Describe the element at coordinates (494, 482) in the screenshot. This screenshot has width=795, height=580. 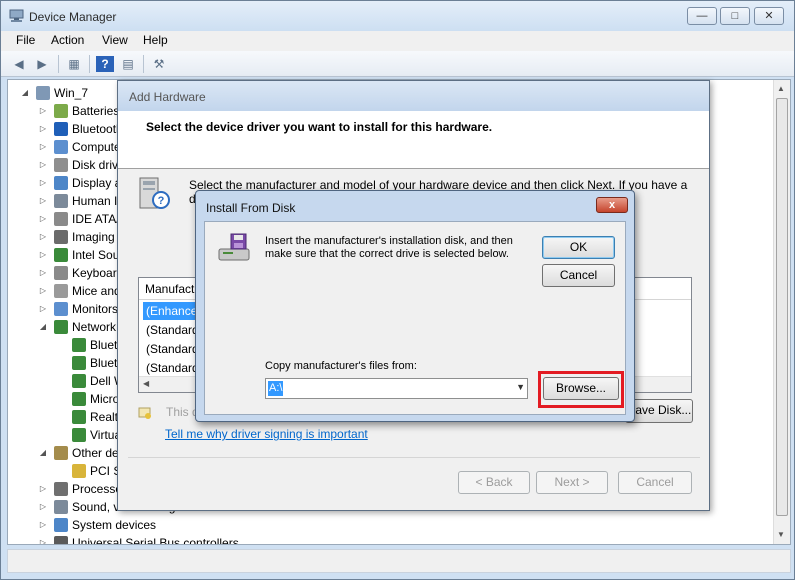
I see `back-button: < Back` at that location.